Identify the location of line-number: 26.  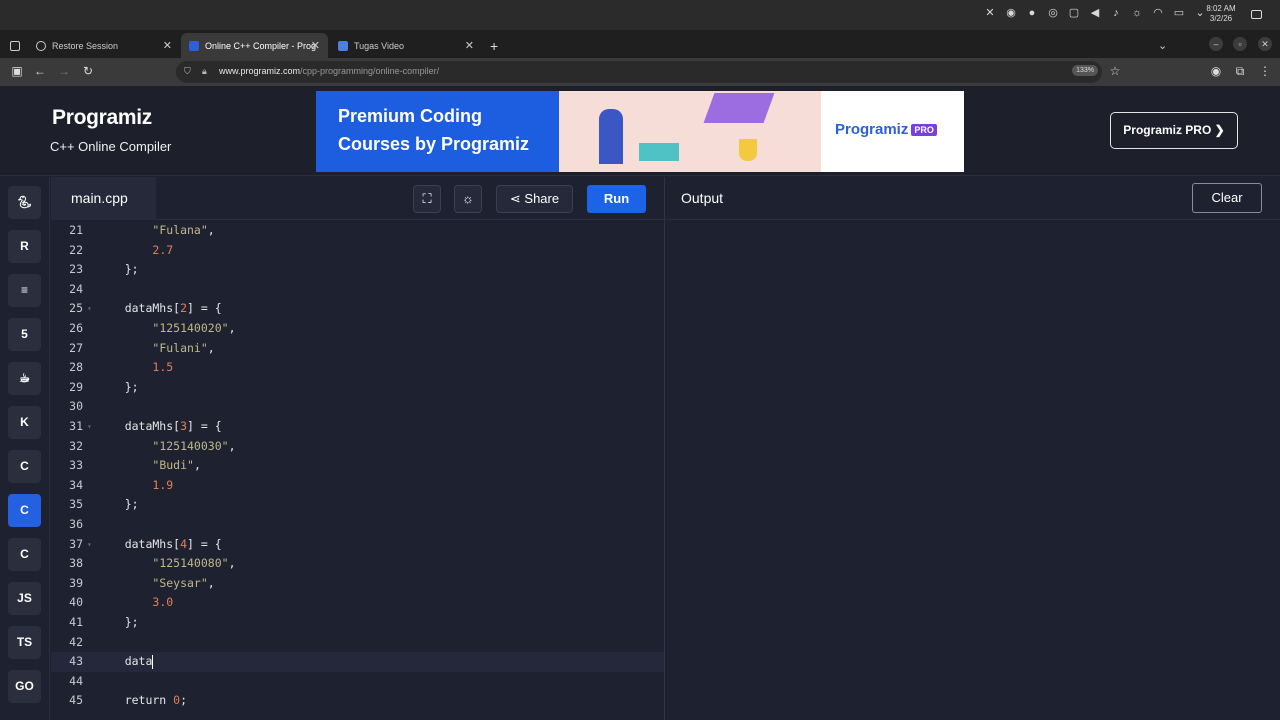
(76, 328).